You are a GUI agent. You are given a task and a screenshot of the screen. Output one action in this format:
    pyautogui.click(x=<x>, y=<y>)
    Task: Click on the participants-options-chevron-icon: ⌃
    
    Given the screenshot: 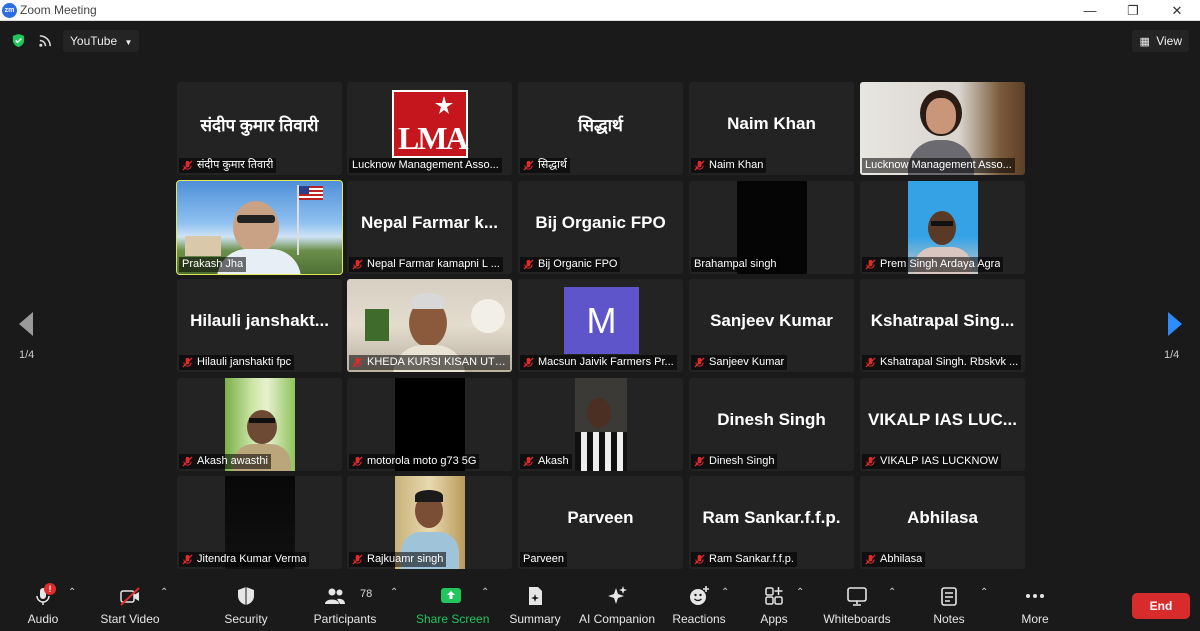 What is the action you would take?
    pyautogui.click(x=394, y=592)
    